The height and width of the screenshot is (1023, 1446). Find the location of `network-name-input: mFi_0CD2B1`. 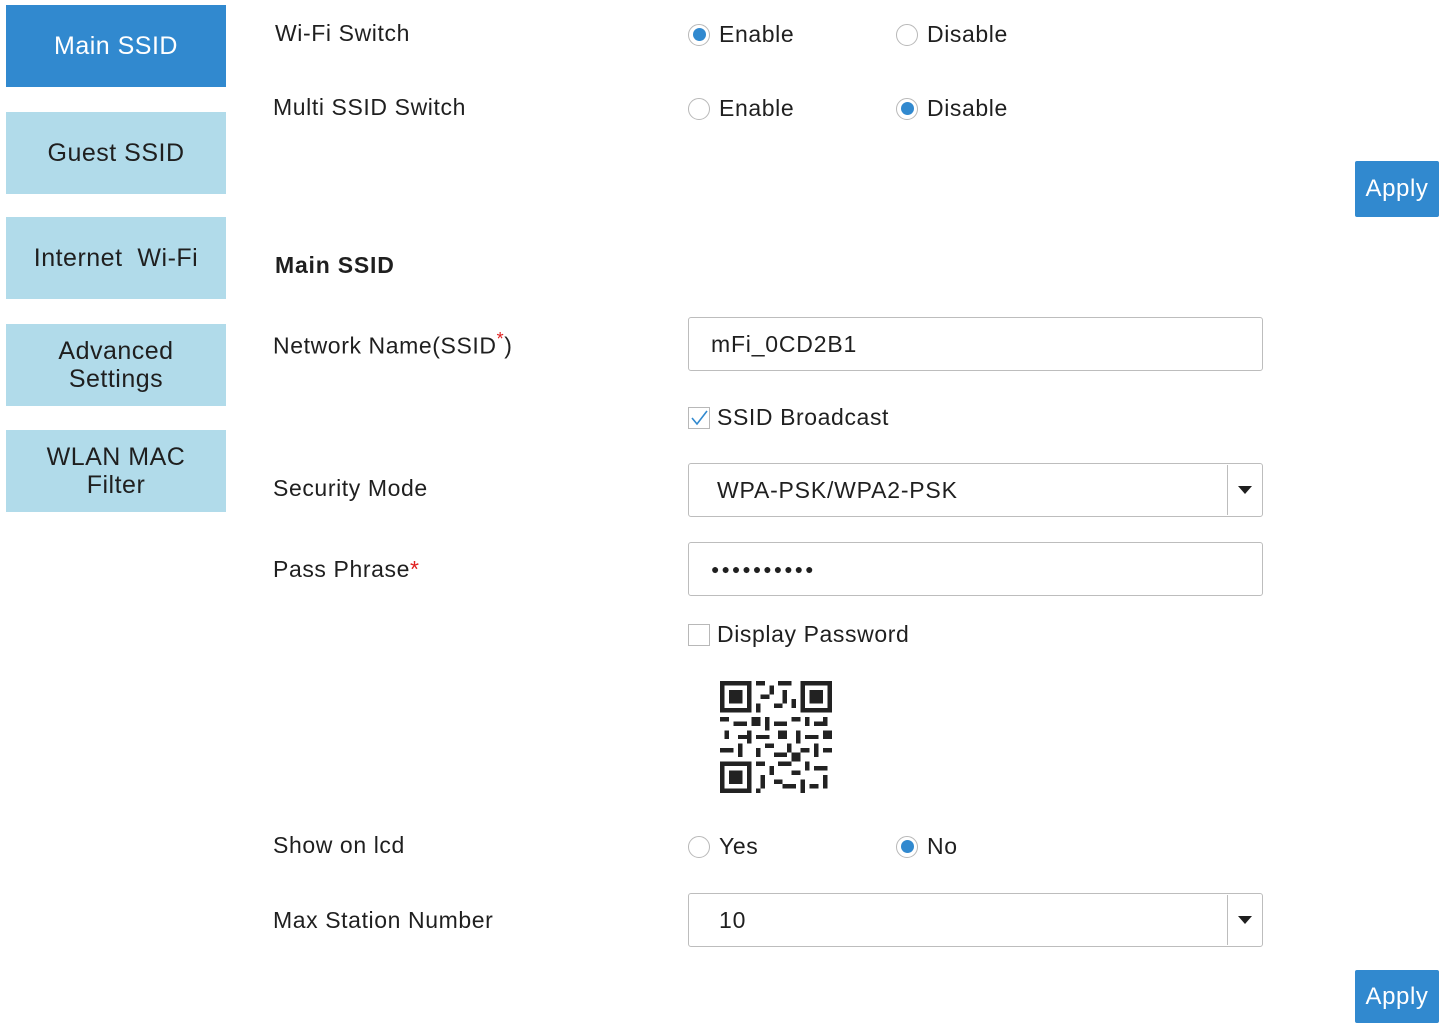

network-name-input: mFi_0CD2B1 is located at coordinates (975, 344).